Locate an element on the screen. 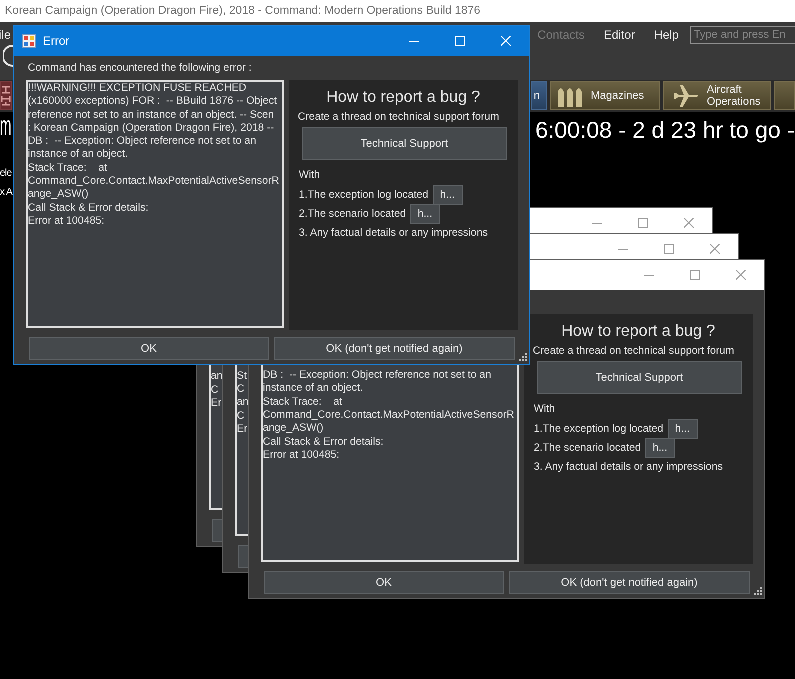 The image size is (795, 679). search-field: Type and press En is located at coordinates (742, 35).